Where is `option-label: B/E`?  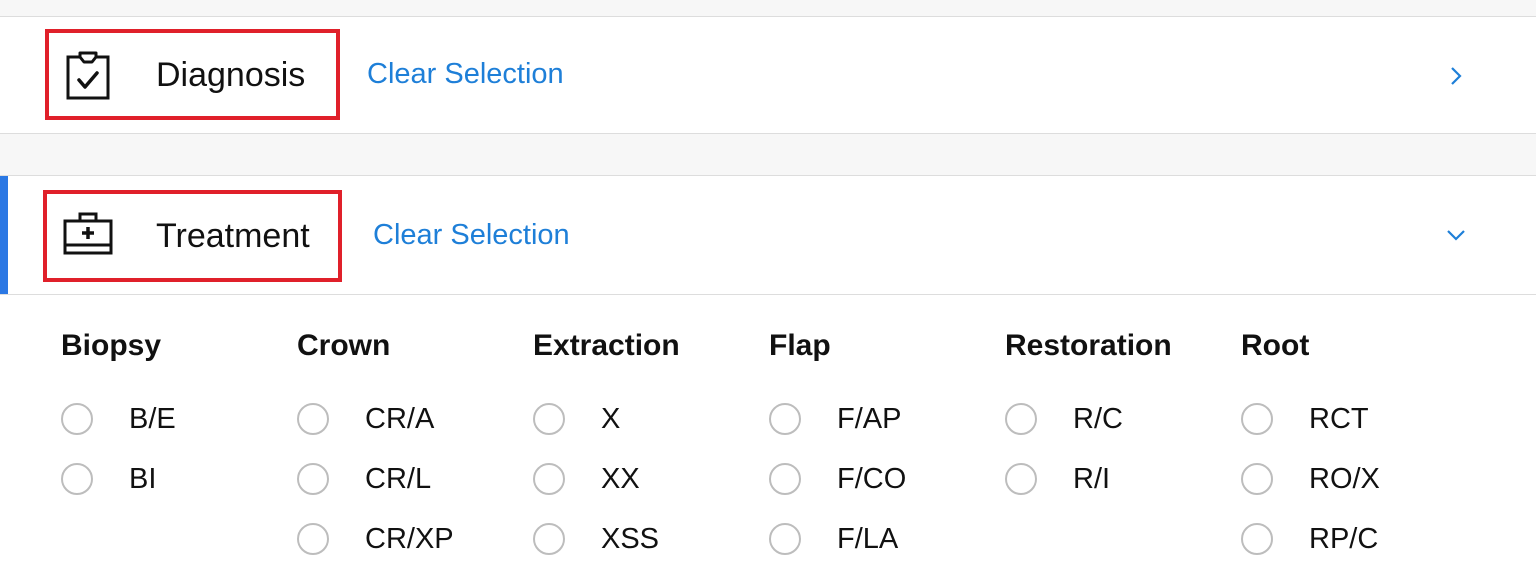 option-label: B/E is located at coordinates (152, 419).